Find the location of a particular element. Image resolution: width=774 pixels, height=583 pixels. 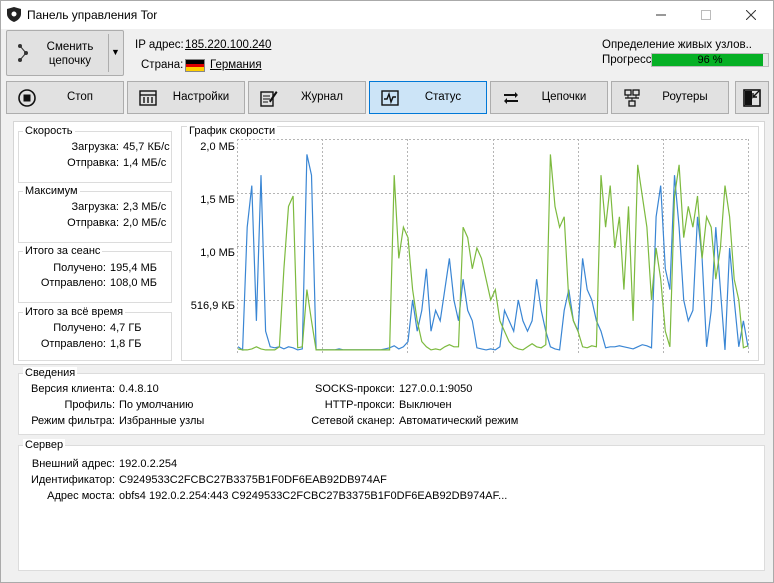

maximize-icon is located at coordinates (705, 15).